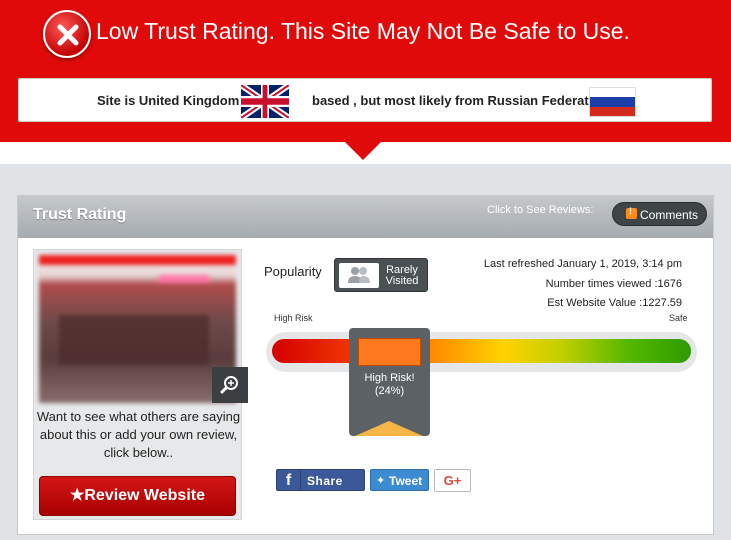 The image size is (731, 540). I want to click on trust-percent: (24%), so click(389, 391).